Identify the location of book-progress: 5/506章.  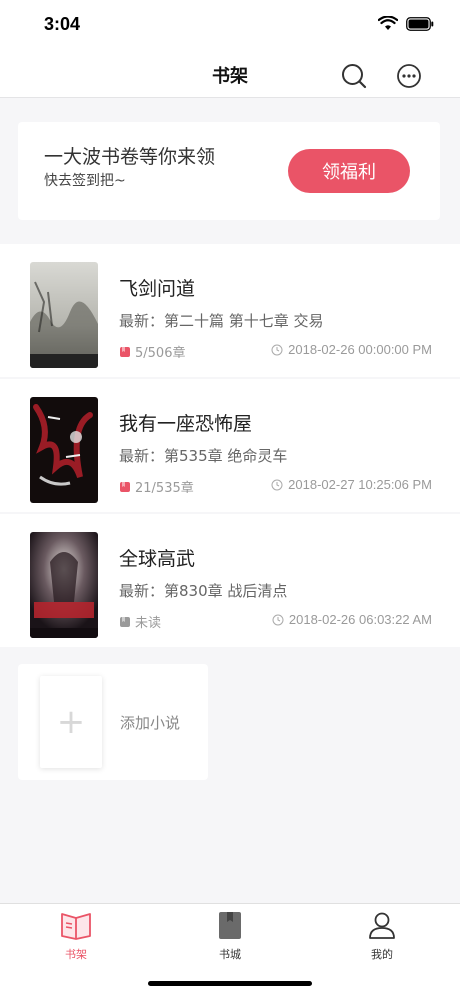
(152, 351).